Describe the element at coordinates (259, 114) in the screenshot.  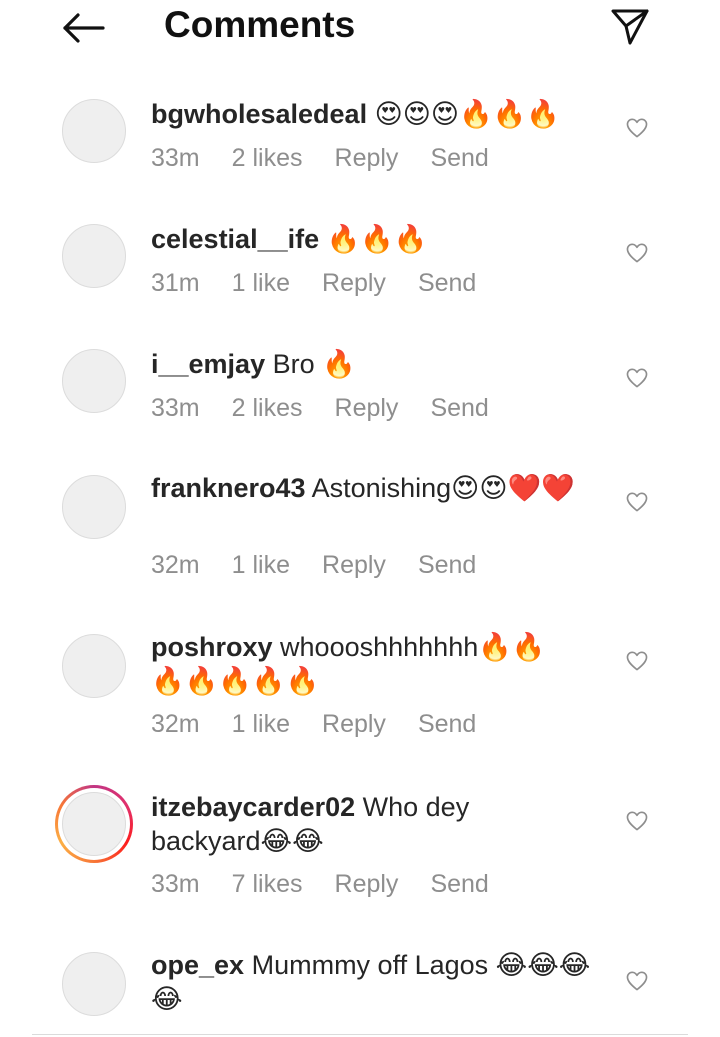
I see `comment-username: bgwholesaledeal` at that location.